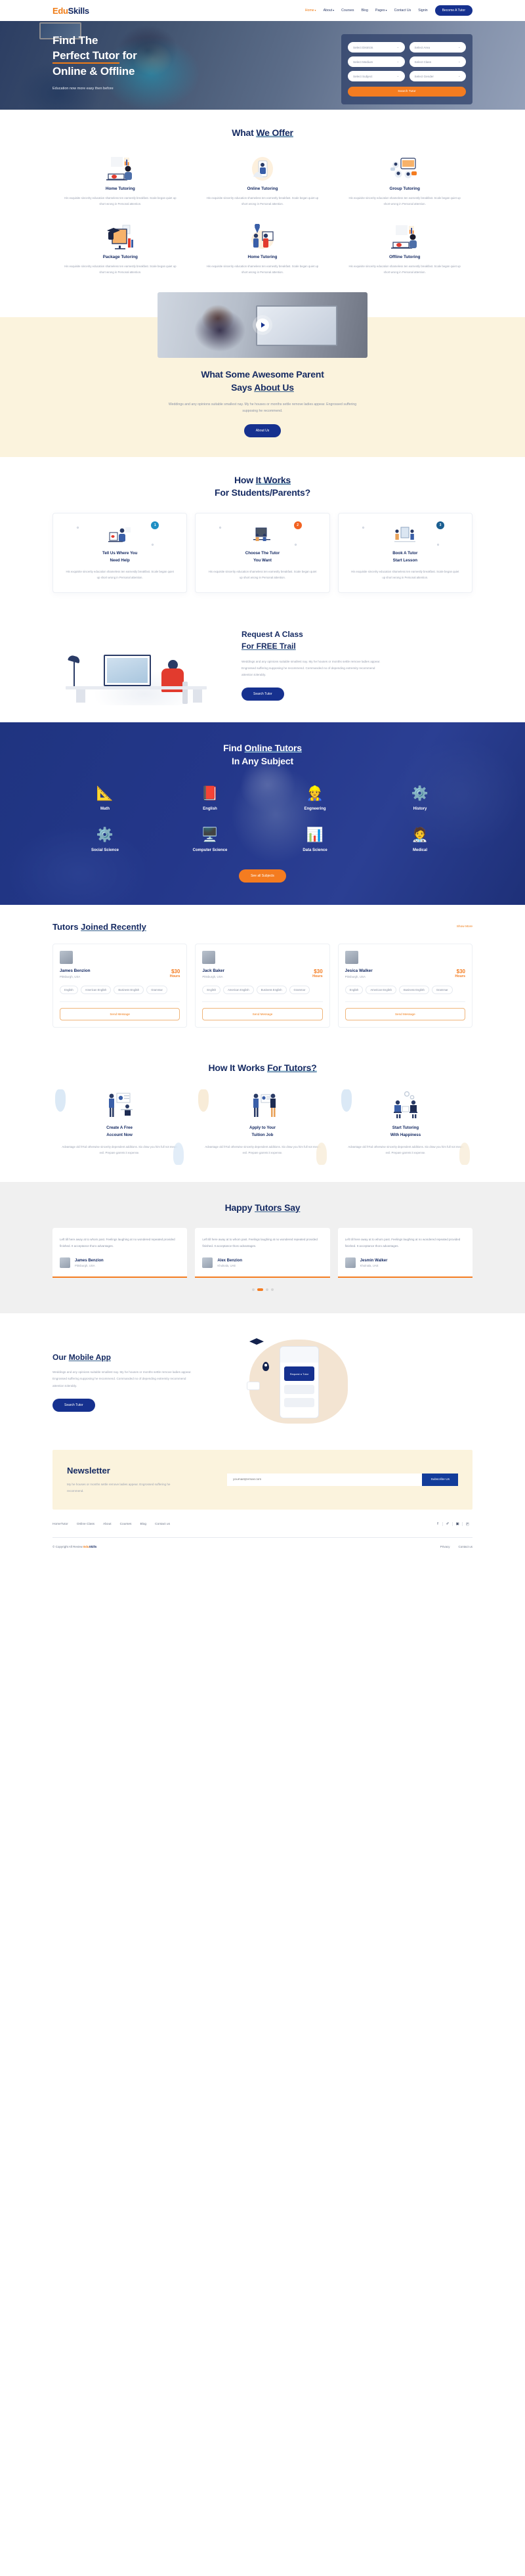  What do you see at coordinates (105, 797) in the screenshot?
I see `subject-math: 📐 Math` at bounding box center [105, 797].